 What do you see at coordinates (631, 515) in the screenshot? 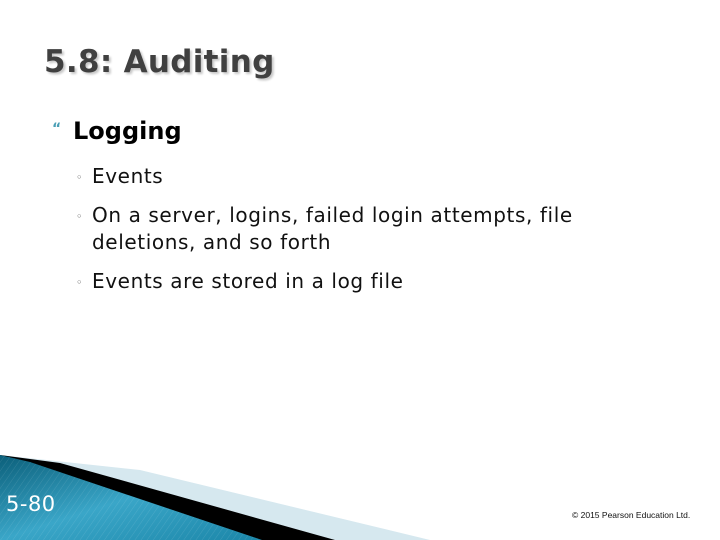
I see `copyright-notice: © 2015 Pearson Education Ltd.` at bounding box center [631, 515].